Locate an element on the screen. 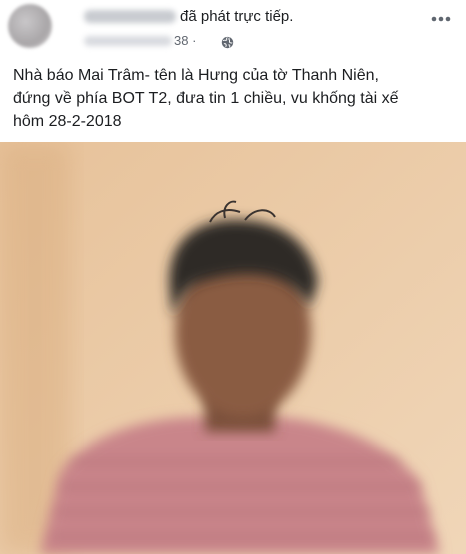 Image resolution: width=466 pixels, height=554 pixels. post-action-text: đã phát trực tiếp. is located at coordinates (237, 16).